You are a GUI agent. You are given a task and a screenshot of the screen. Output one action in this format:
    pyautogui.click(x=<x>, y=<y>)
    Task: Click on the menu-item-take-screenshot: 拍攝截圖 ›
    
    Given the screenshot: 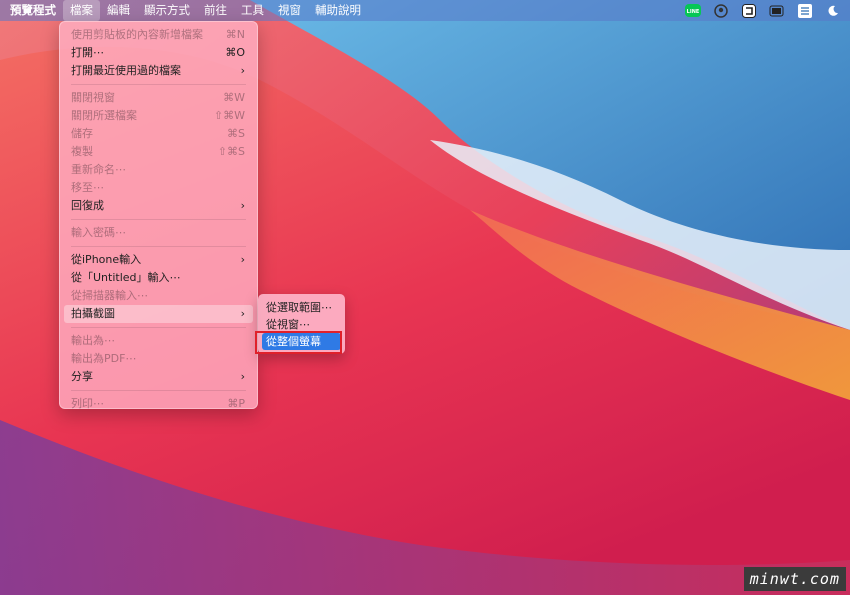 What is the action you would take?
    pyautogui.click(x=158, y=314)
    